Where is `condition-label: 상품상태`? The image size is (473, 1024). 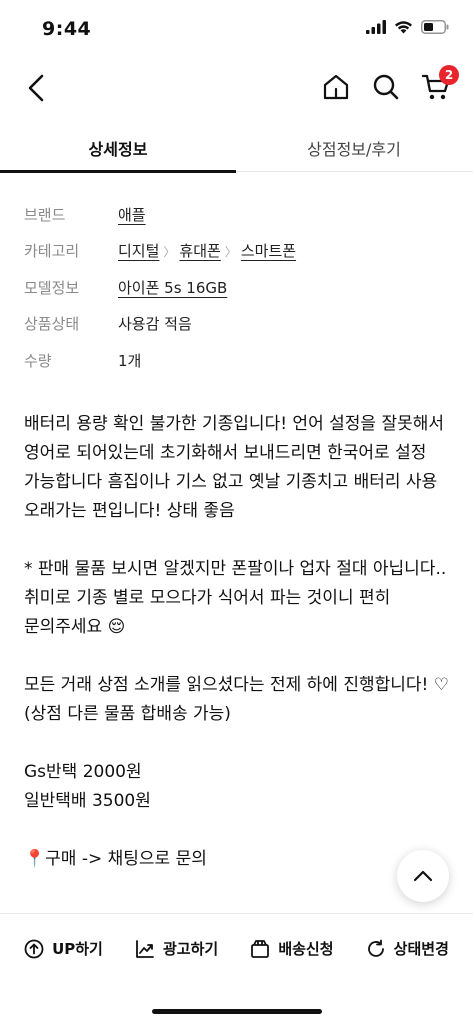 condition-label: 상품상태 is located at coordinates (52, 324).